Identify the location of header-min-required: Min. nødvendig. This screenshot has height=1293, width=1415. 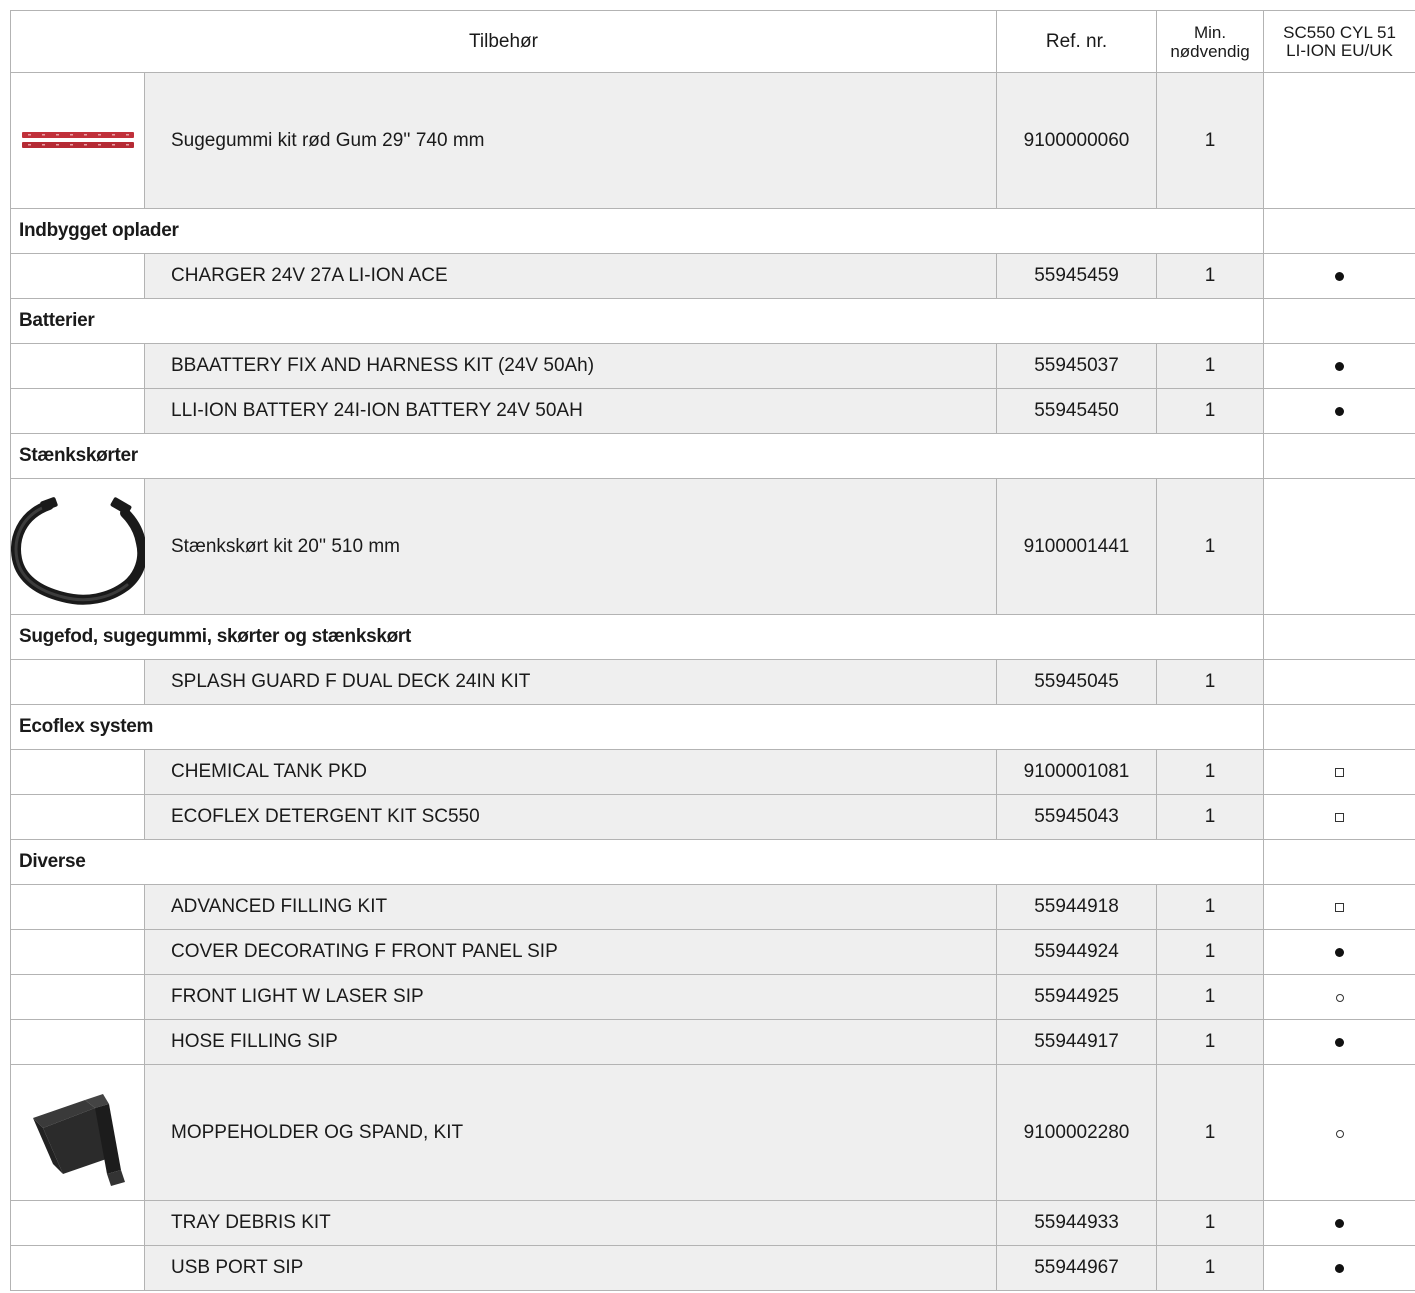
(1210, 41).